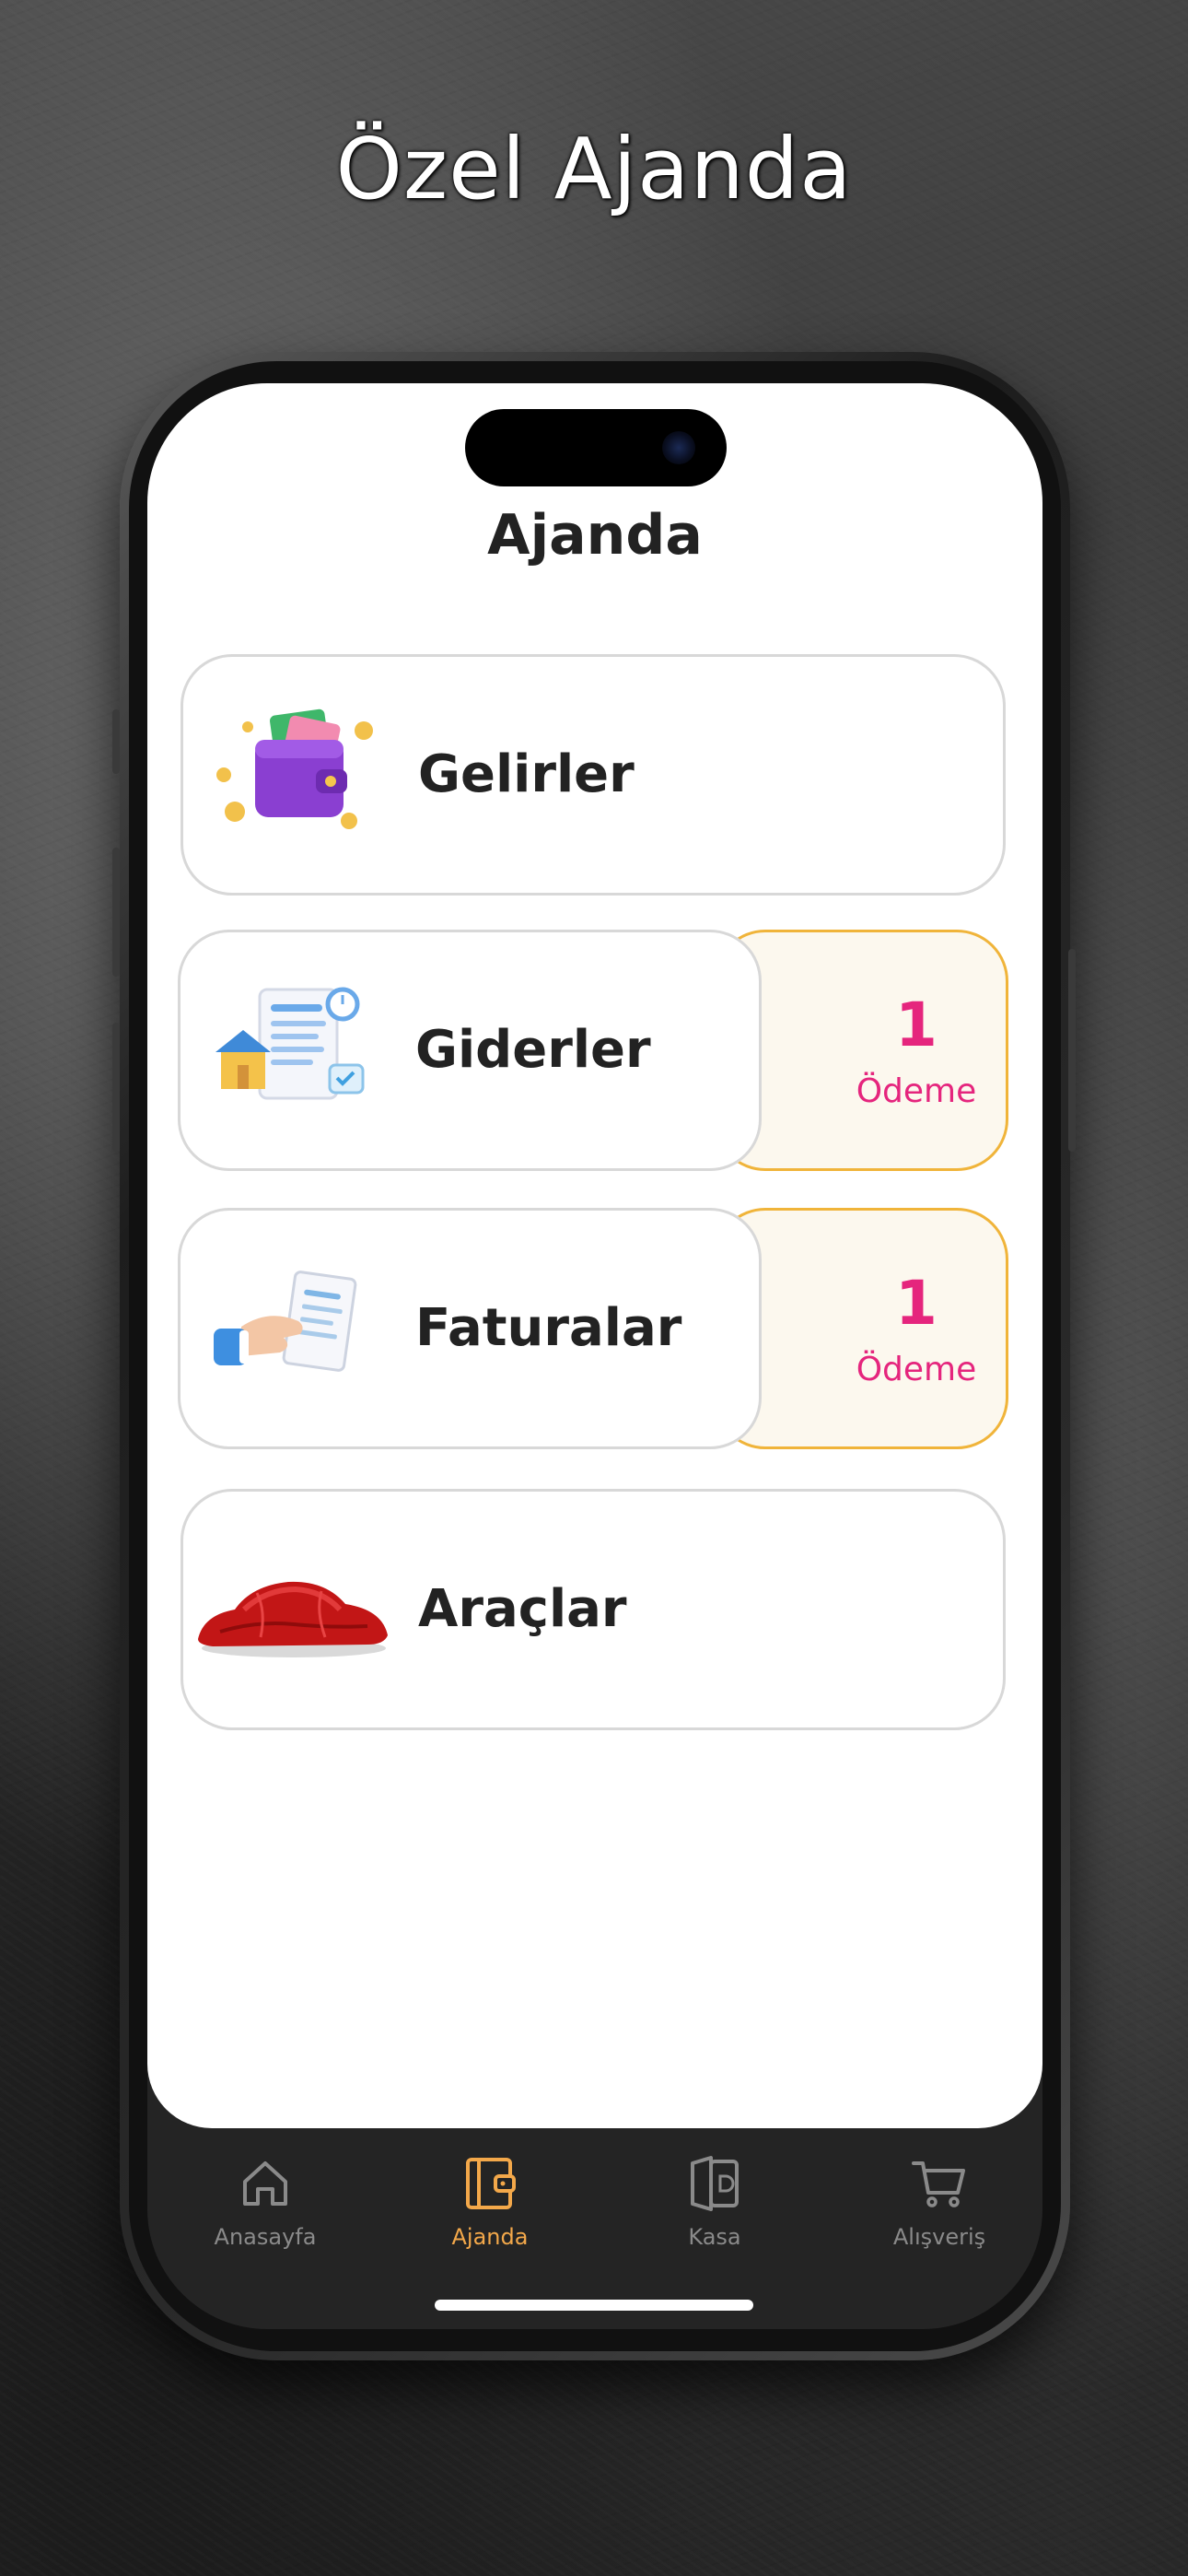 The width and height of the screenshot is (1188, 2576). What do you see at coordinates (596, 448) in the screenshot?
I see `dynamic-island` at bounding box center [596, 448].